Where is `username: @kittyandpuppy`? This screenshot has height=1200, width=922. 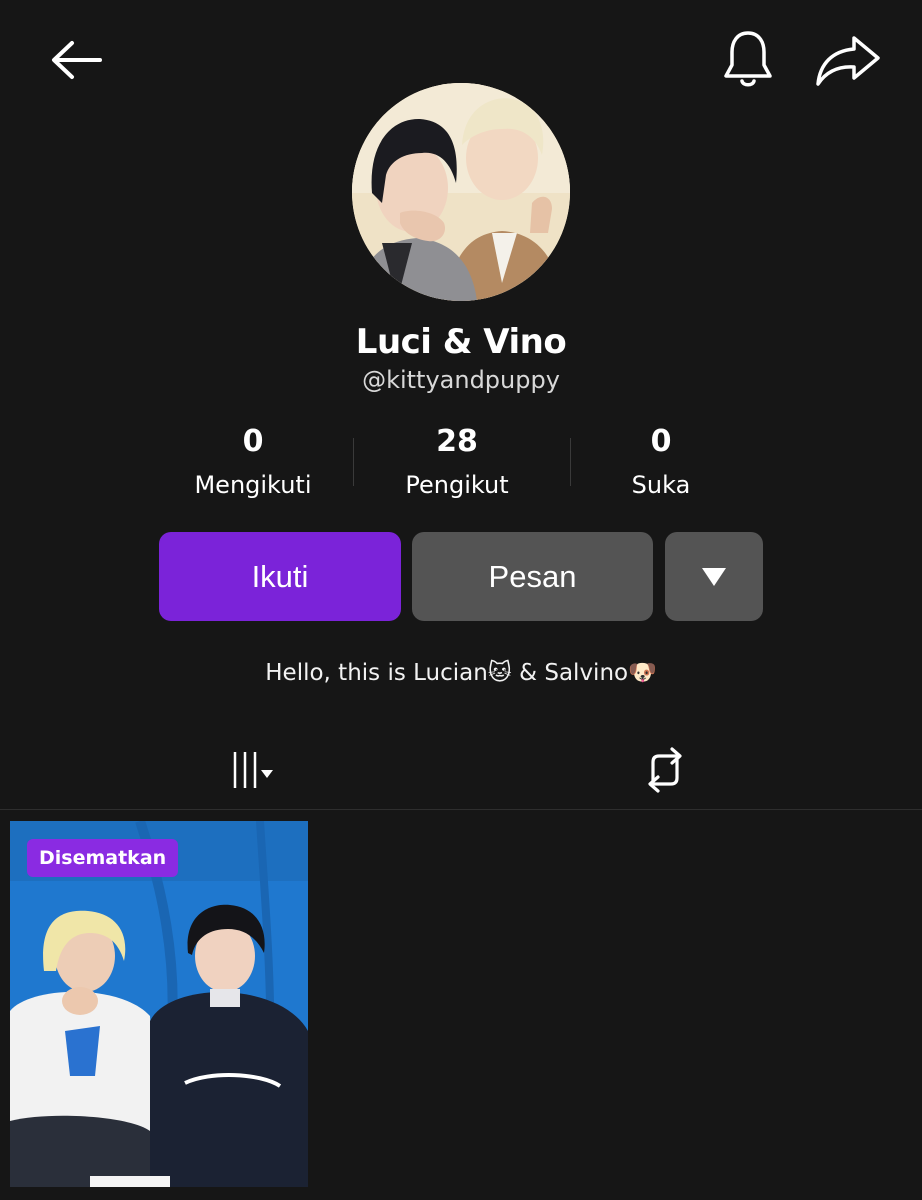
username: @kittyandpuppy is located at coordinates (461, 380).